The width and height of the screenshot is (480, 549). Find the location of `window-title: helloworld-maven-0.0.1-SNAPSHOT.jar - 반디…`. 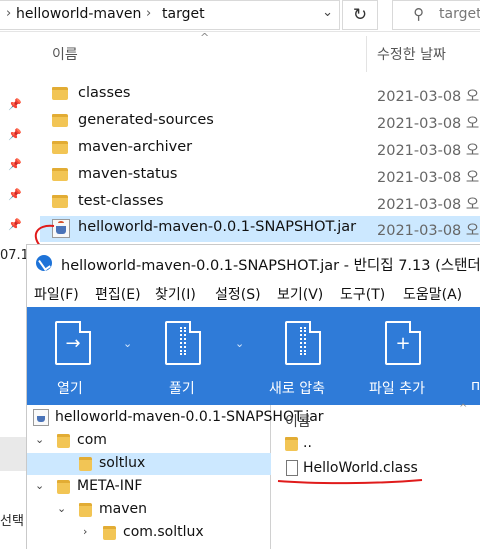

window-title: helloworld-maven-0.0.1-SNAPSHOT.jar - 반디… is located at coordinates (270, 266).